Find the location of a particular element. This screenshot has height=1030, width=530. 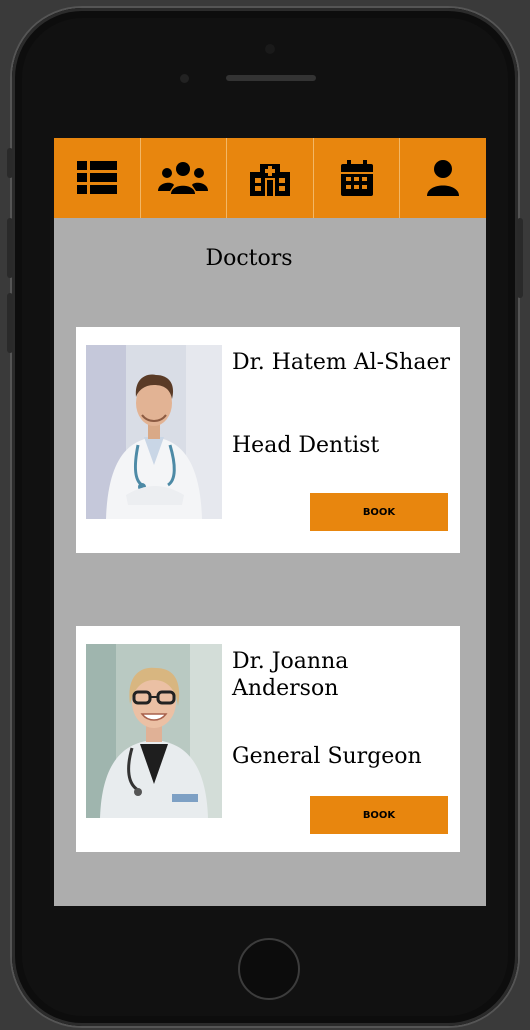

earpiece-speaker is located at coordinates (271, 78).